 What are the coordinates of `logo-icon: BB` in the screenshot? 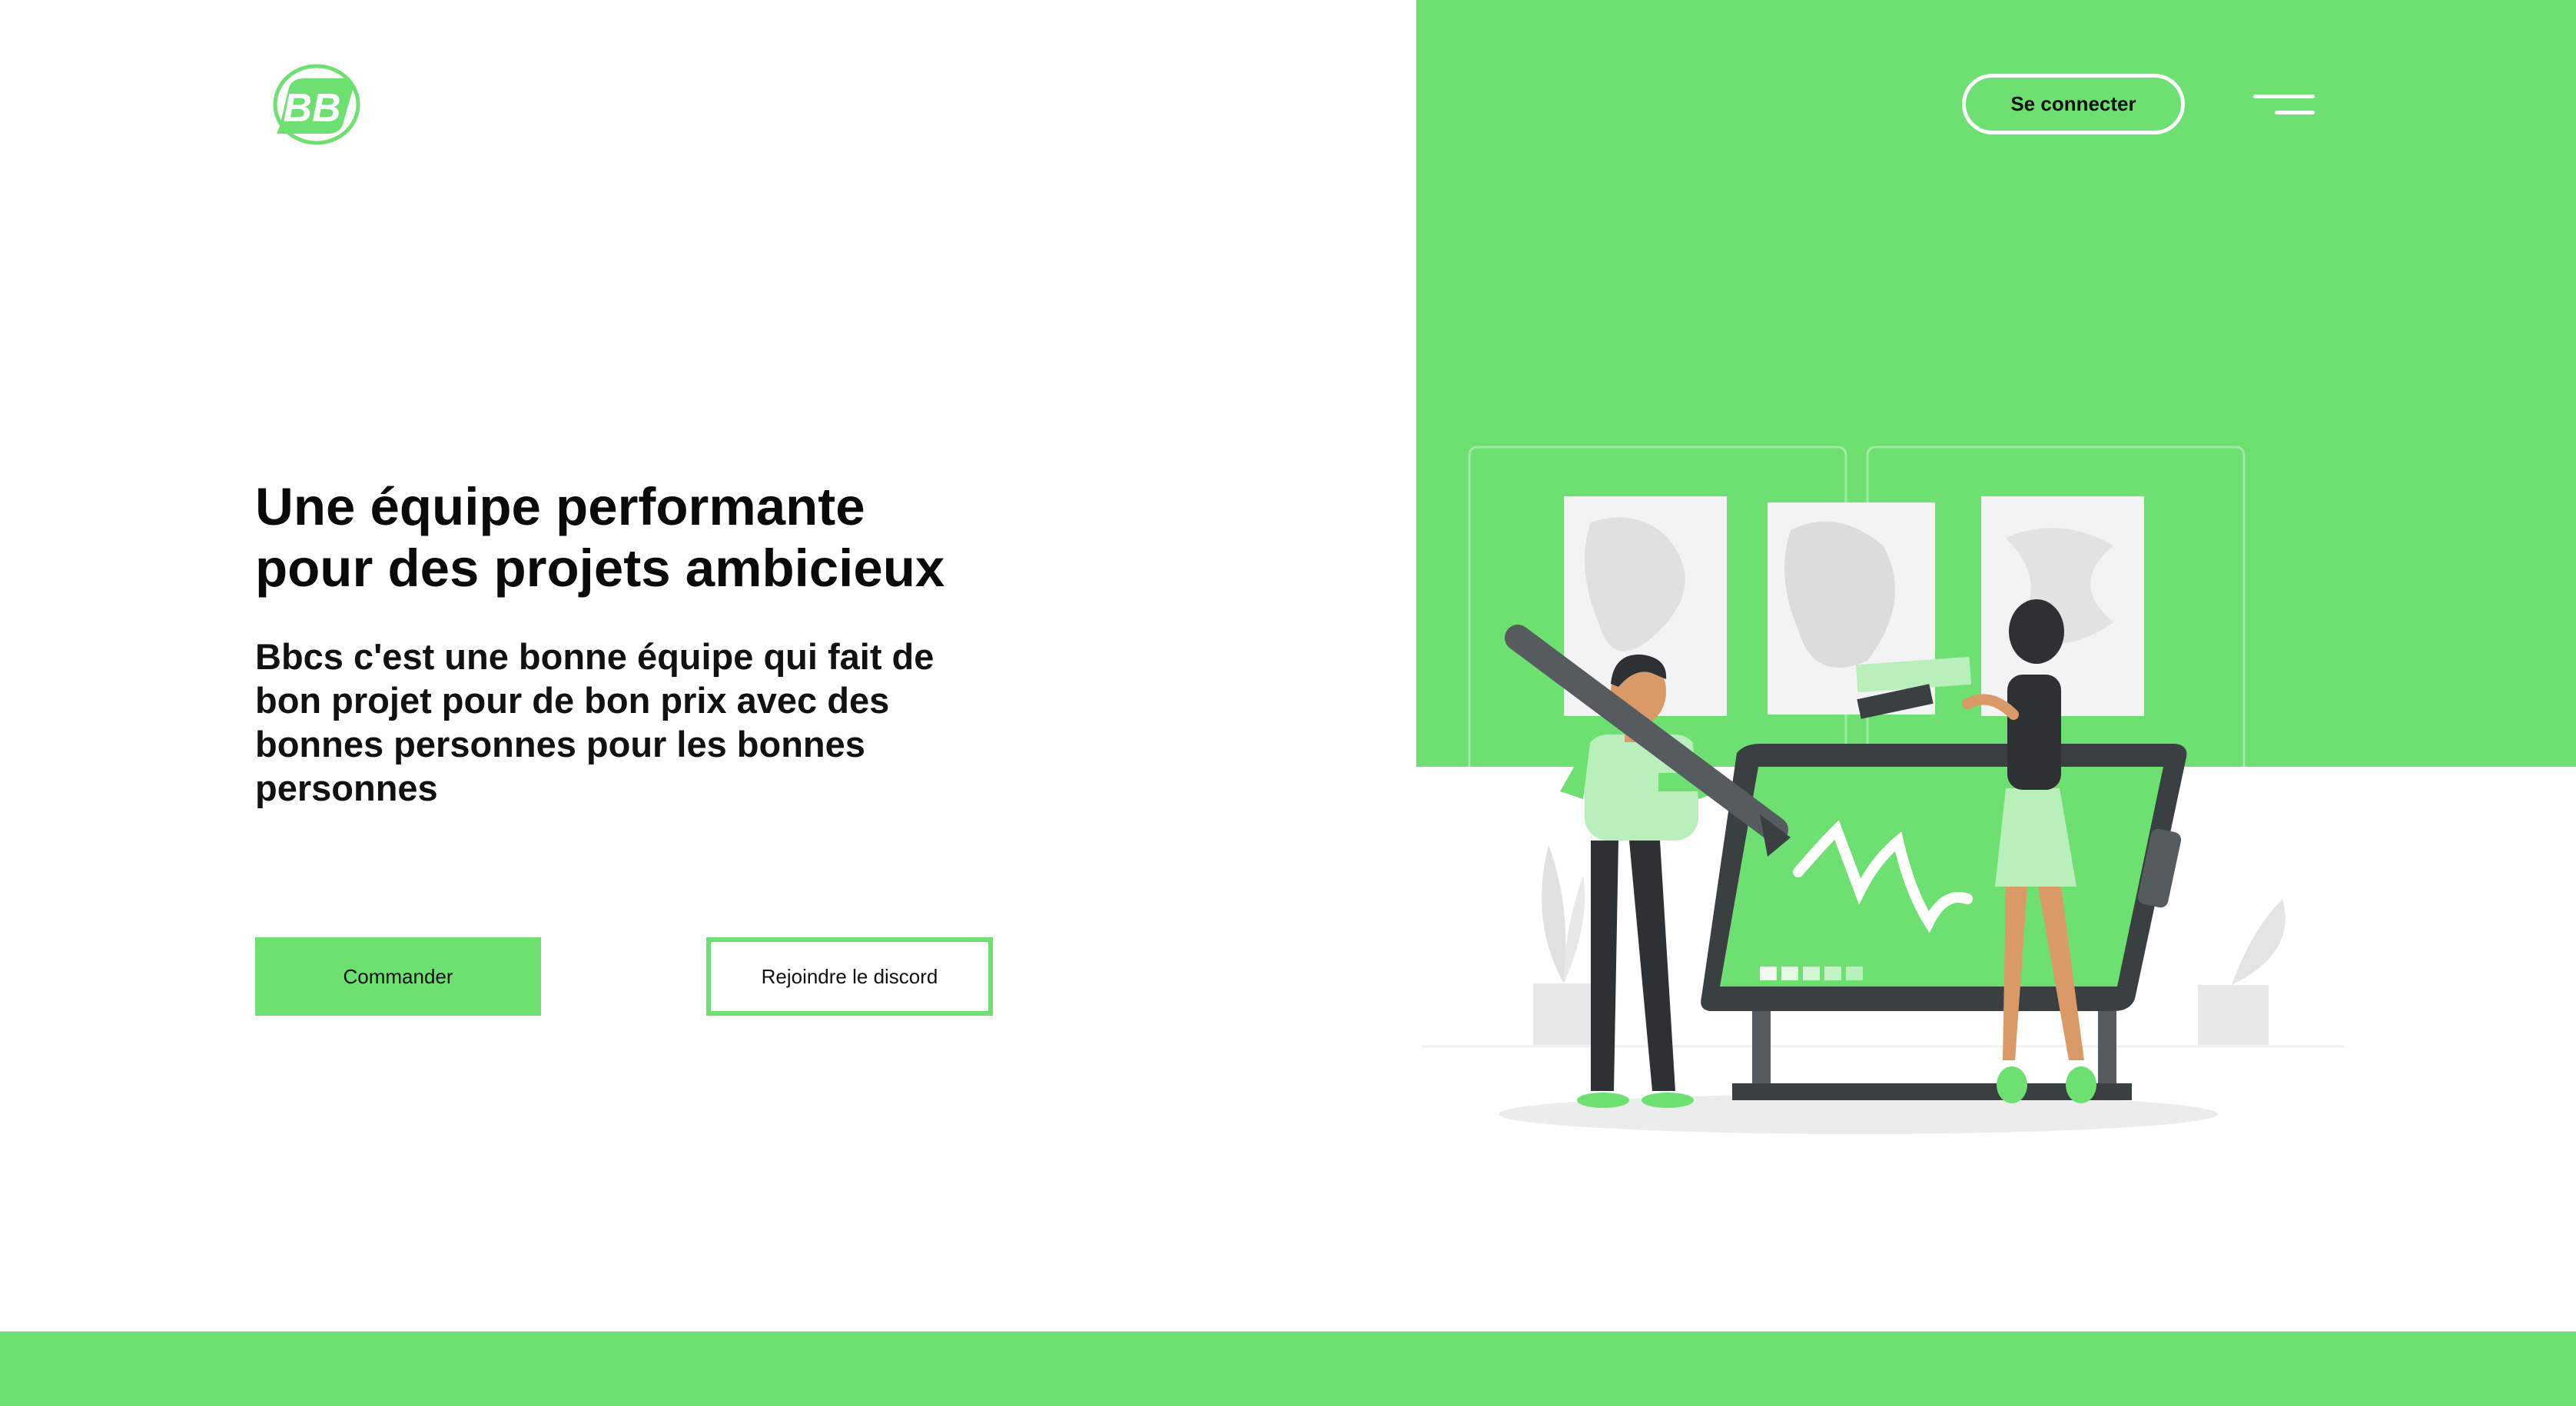 It's located at (313, 104).